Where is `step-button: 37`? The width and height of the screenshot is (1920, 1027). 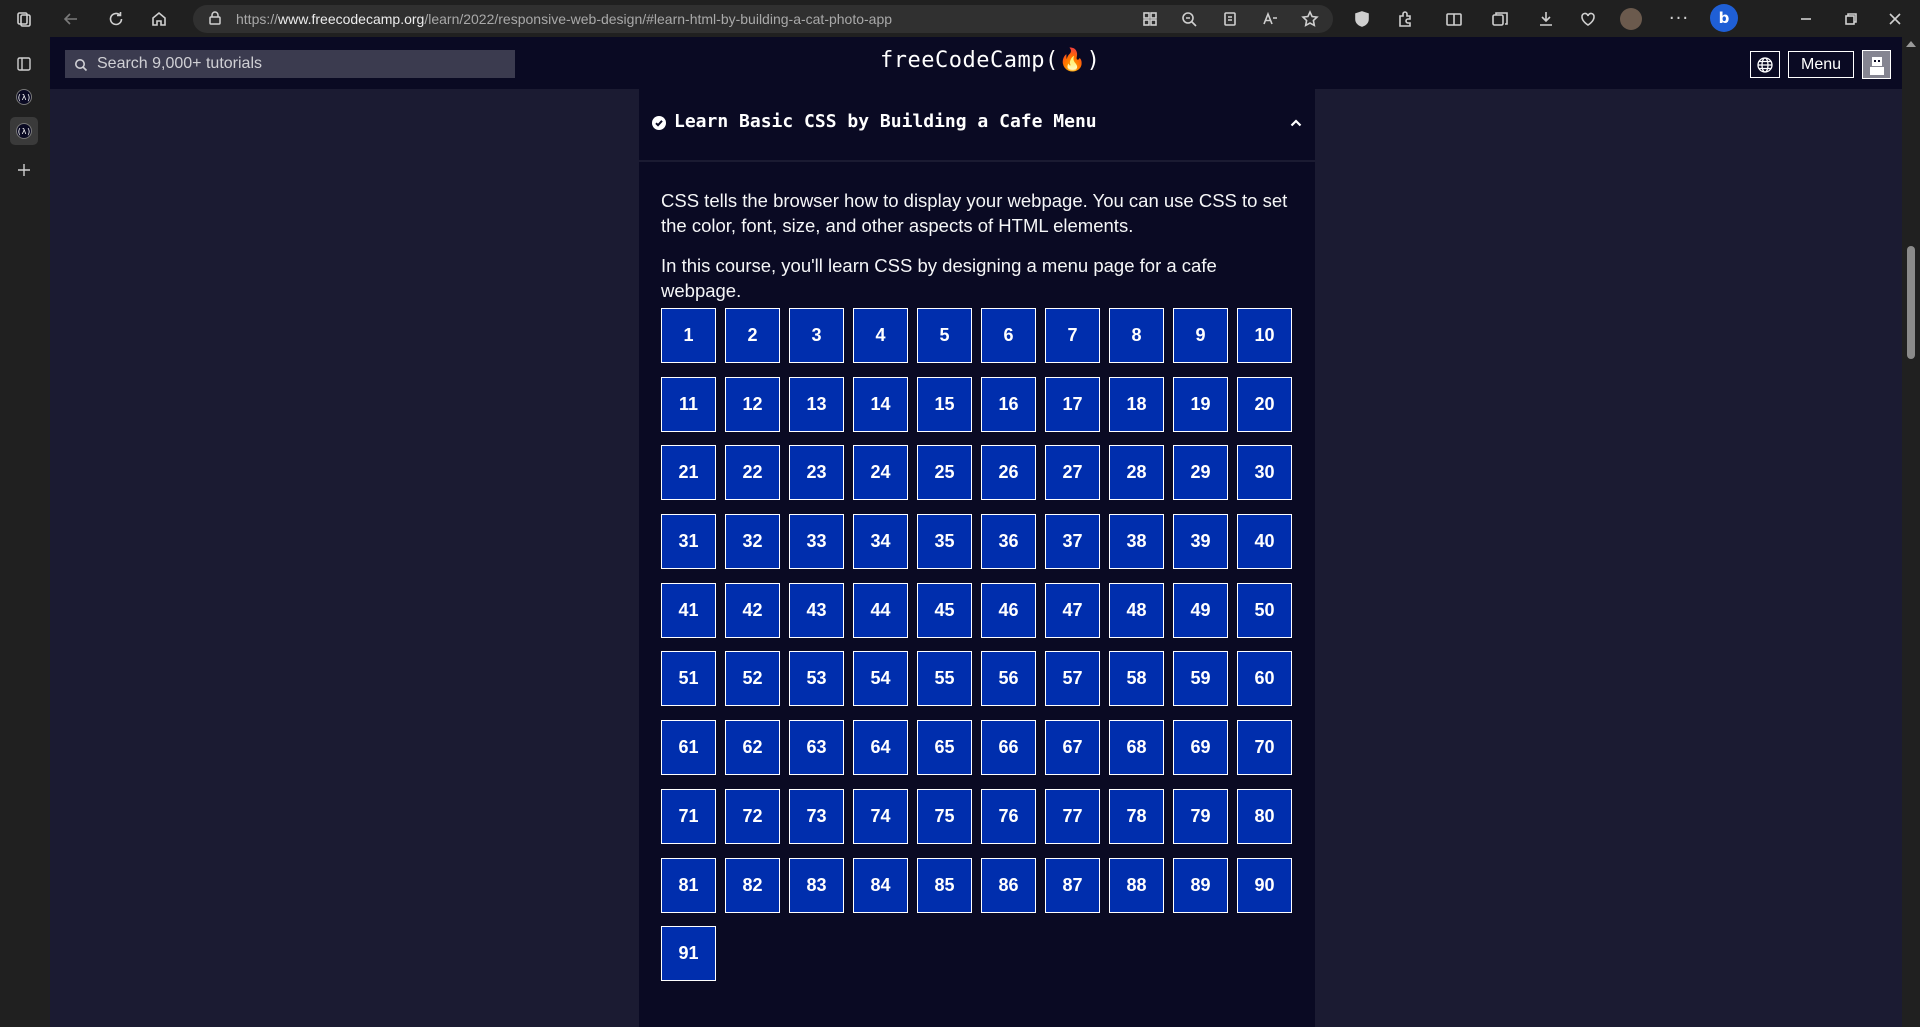
step-button: 37 is located at coordinates (1072, 542).